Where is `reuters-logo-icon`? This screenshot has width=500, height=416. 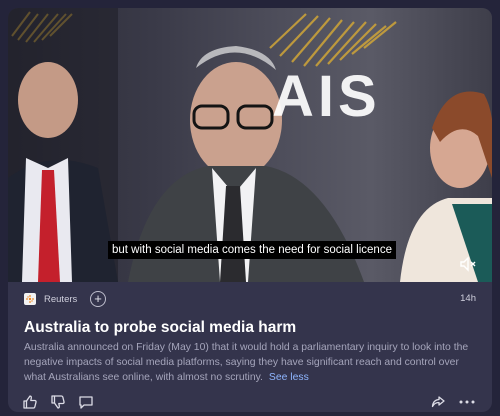
reuters-logo-icon is located at coordinates (30, 299).